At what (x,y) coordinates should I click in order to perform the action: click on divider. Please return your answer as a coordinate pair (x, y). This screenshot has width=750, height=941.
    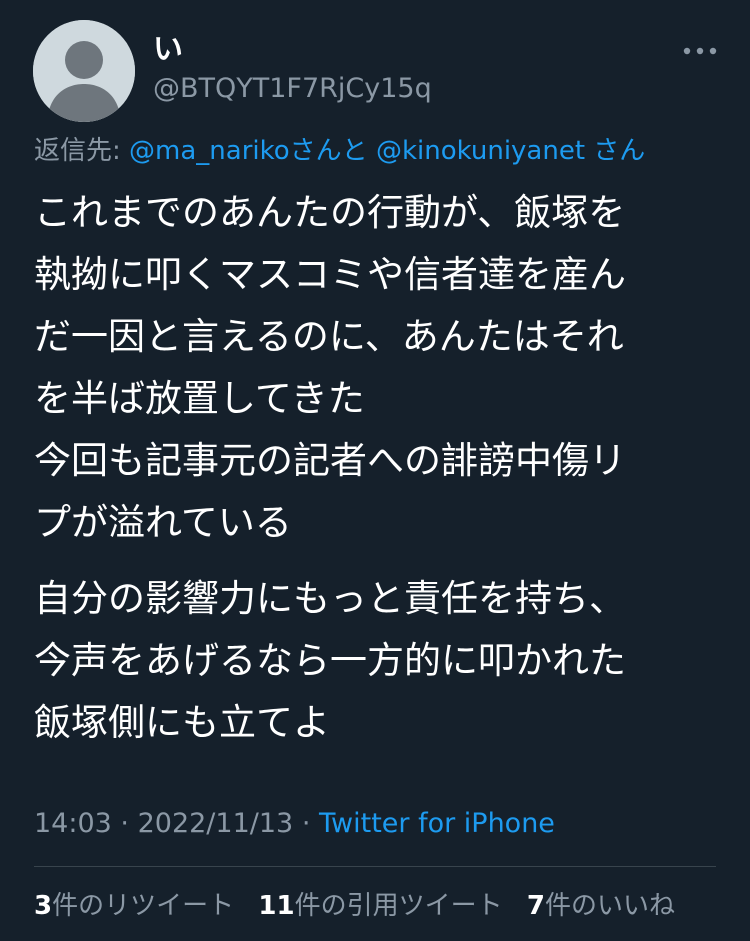
    Looking at the image, I should click on (375, 866).